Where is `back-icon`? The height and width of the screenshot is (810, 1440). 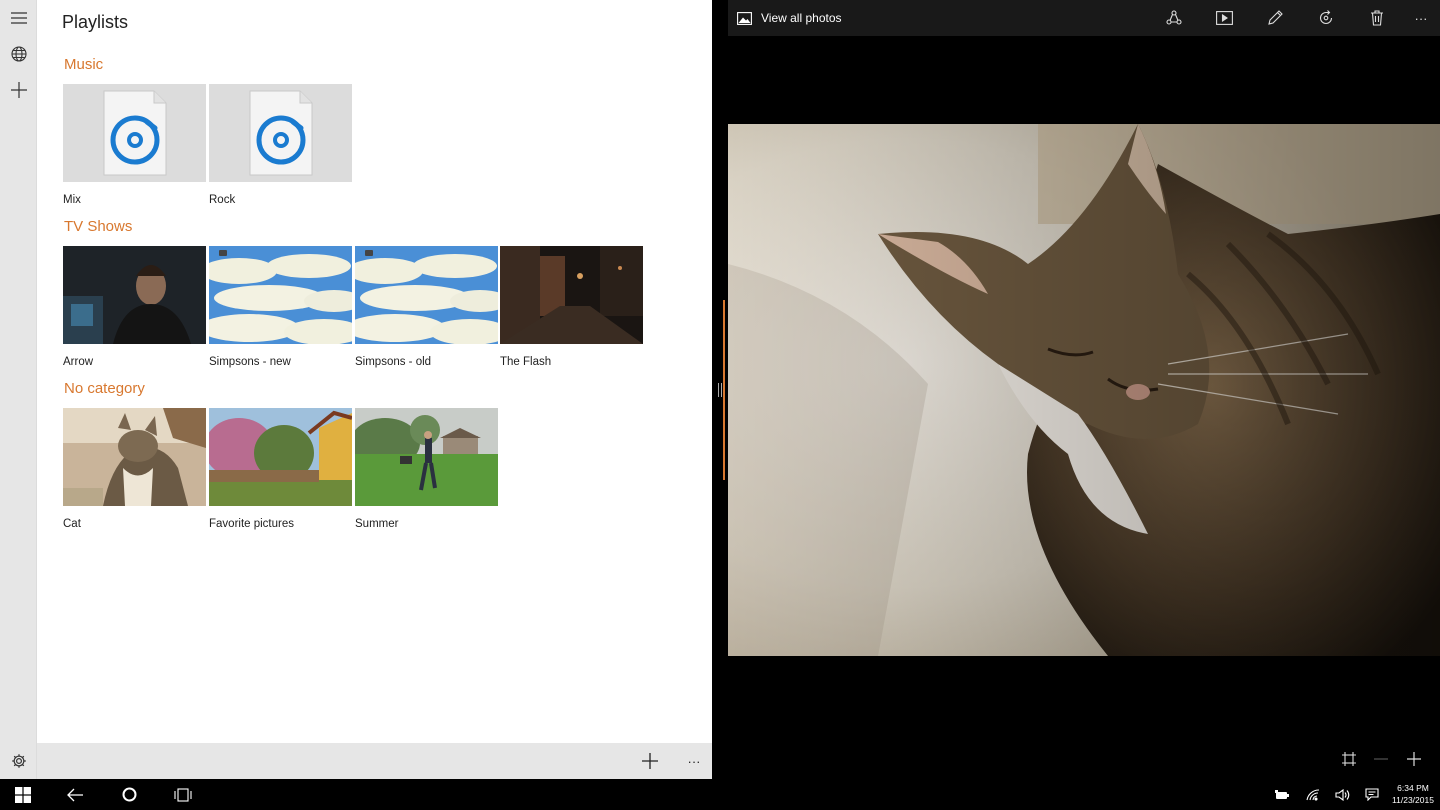
back-icon is located at coordinates (75, 794).